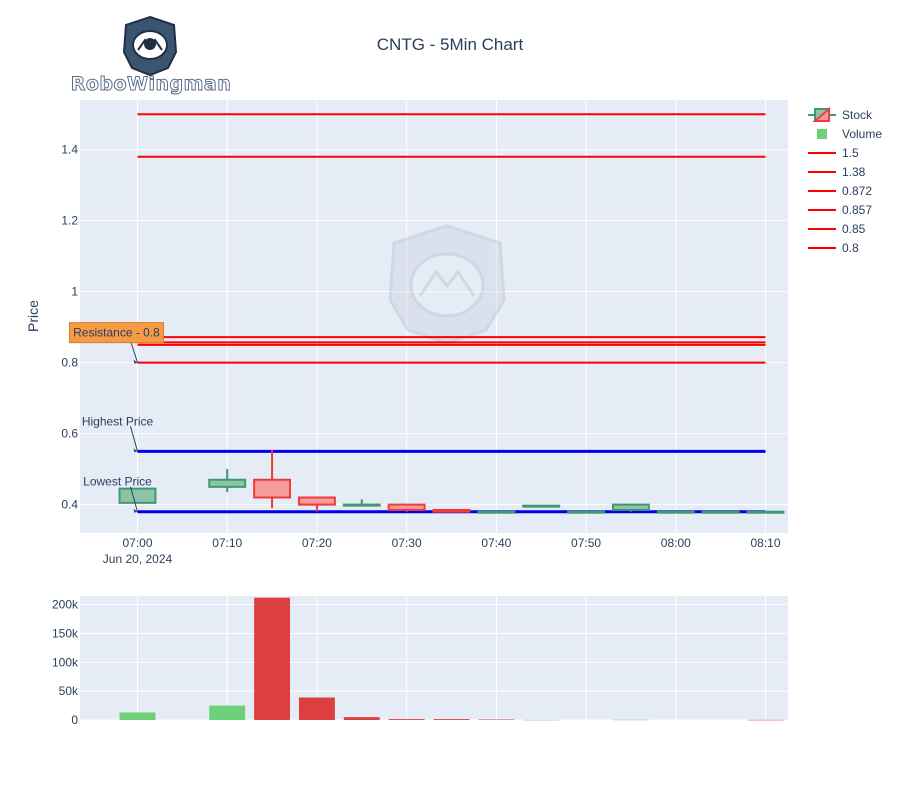  What do you see at coordinates (496, 543) in the screenshot?
I see `price-x-tick-label: 07:40` at bounding box center [496, 543].